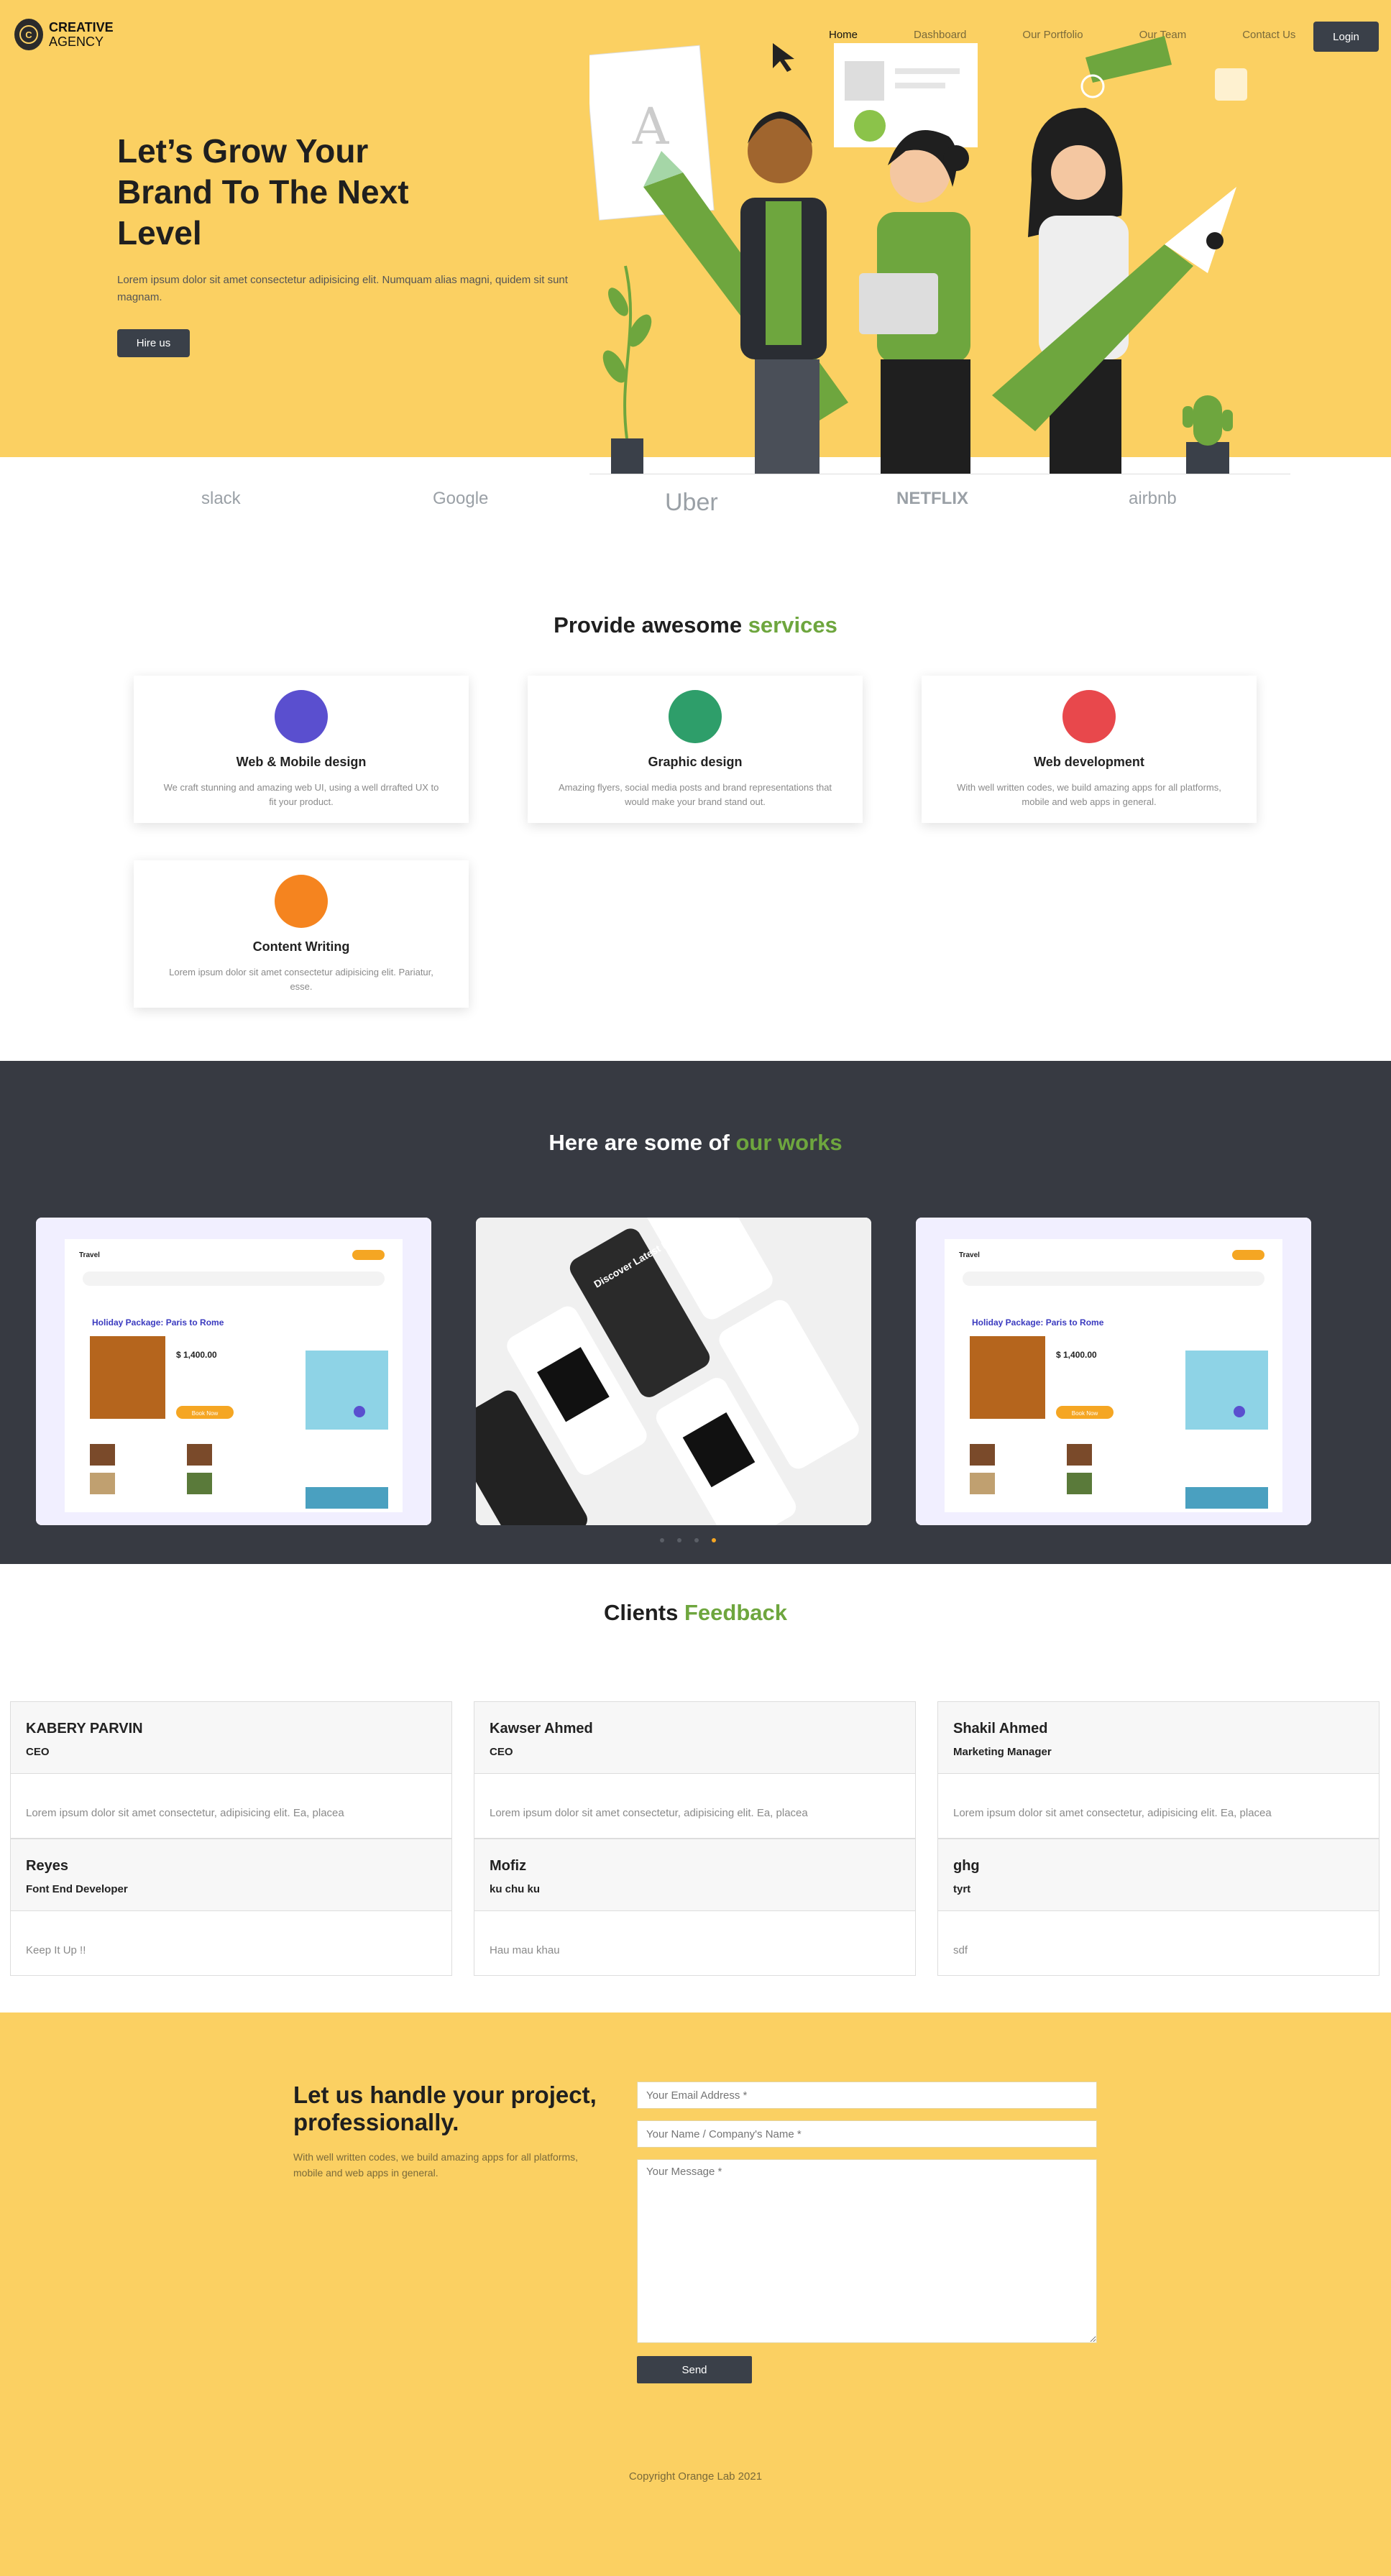 This screenshot has height=2576, width=1391. Describe the element at coordinates (1346, 37) in the screenshot. I see `login-button: Login` at that location.